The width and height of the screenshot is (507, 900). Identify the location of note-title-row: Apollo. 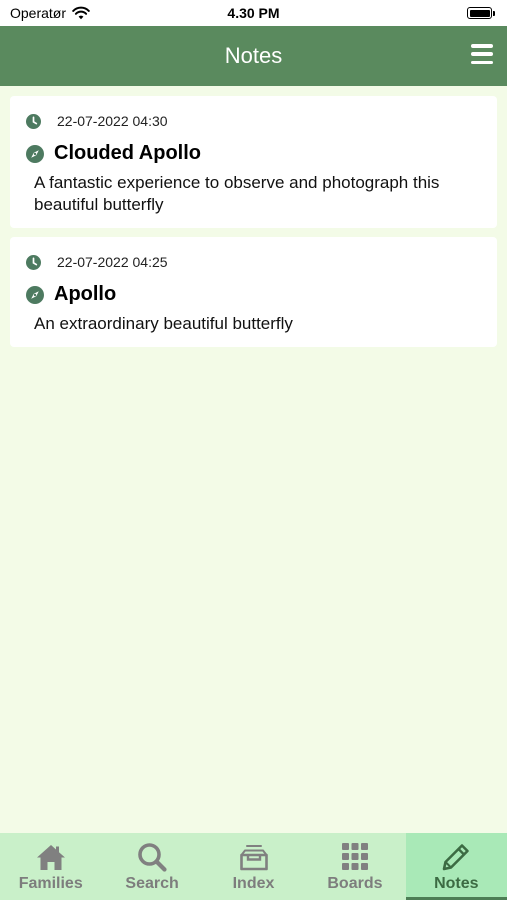
(253, 294).